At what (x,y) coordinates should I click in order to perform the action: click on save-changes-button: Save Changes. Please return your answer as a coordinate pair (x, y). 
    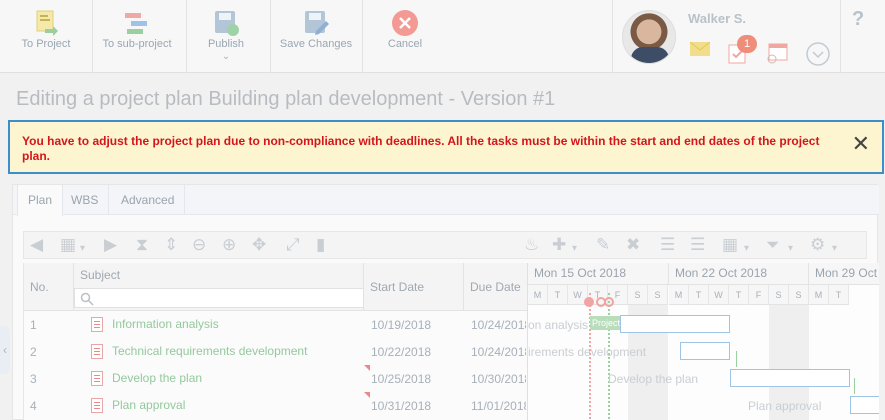
    Looking at the image, I should click on (316, 36).